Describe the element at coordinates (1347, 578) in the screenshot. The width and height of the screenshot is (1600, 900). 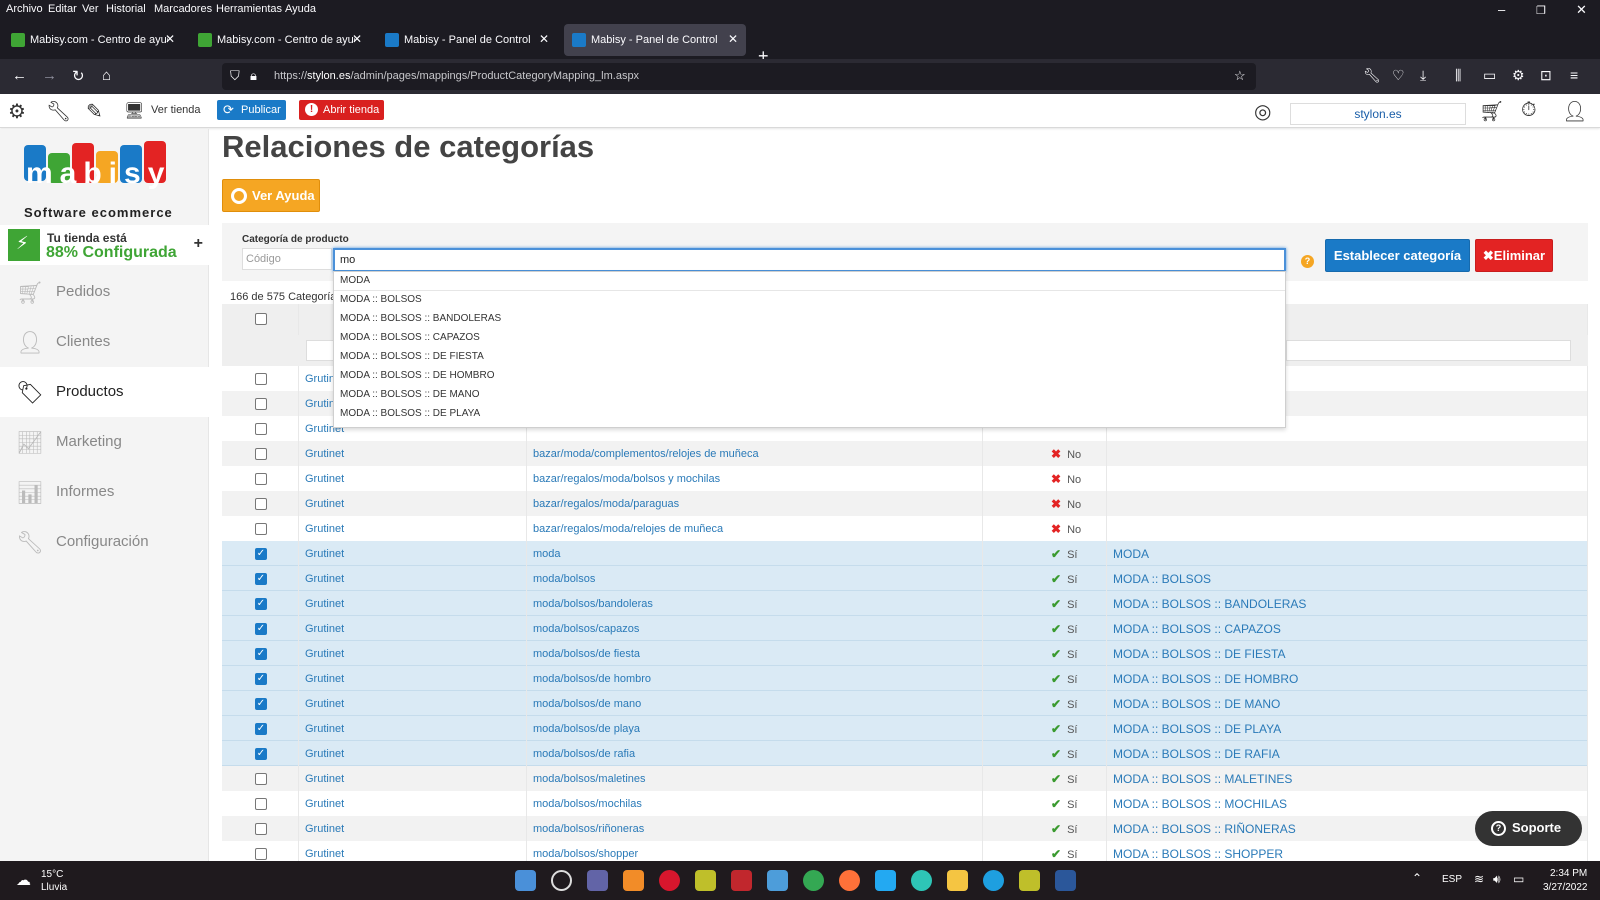
I see `mapped-category: MODA :: BOLSOS` at that location.